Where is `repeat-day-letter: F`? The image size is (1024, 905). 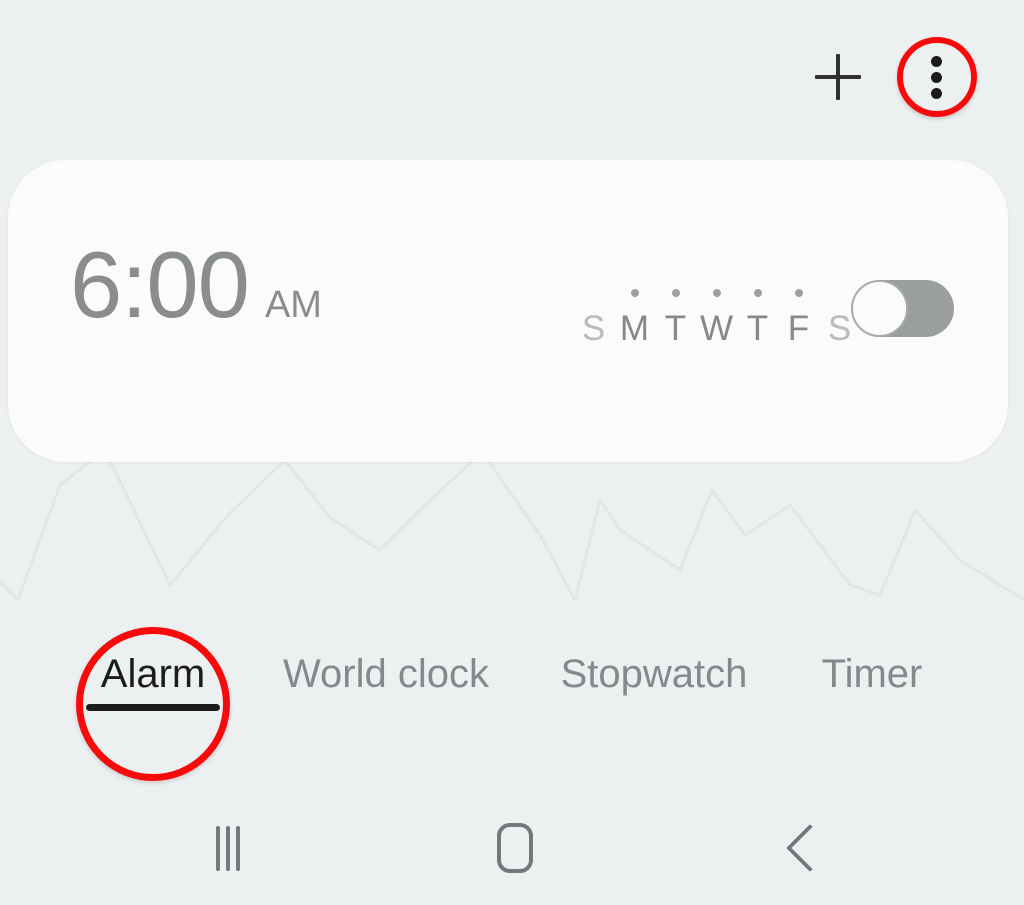 repeat-day-letter: F is located at coordinates (798, 328).